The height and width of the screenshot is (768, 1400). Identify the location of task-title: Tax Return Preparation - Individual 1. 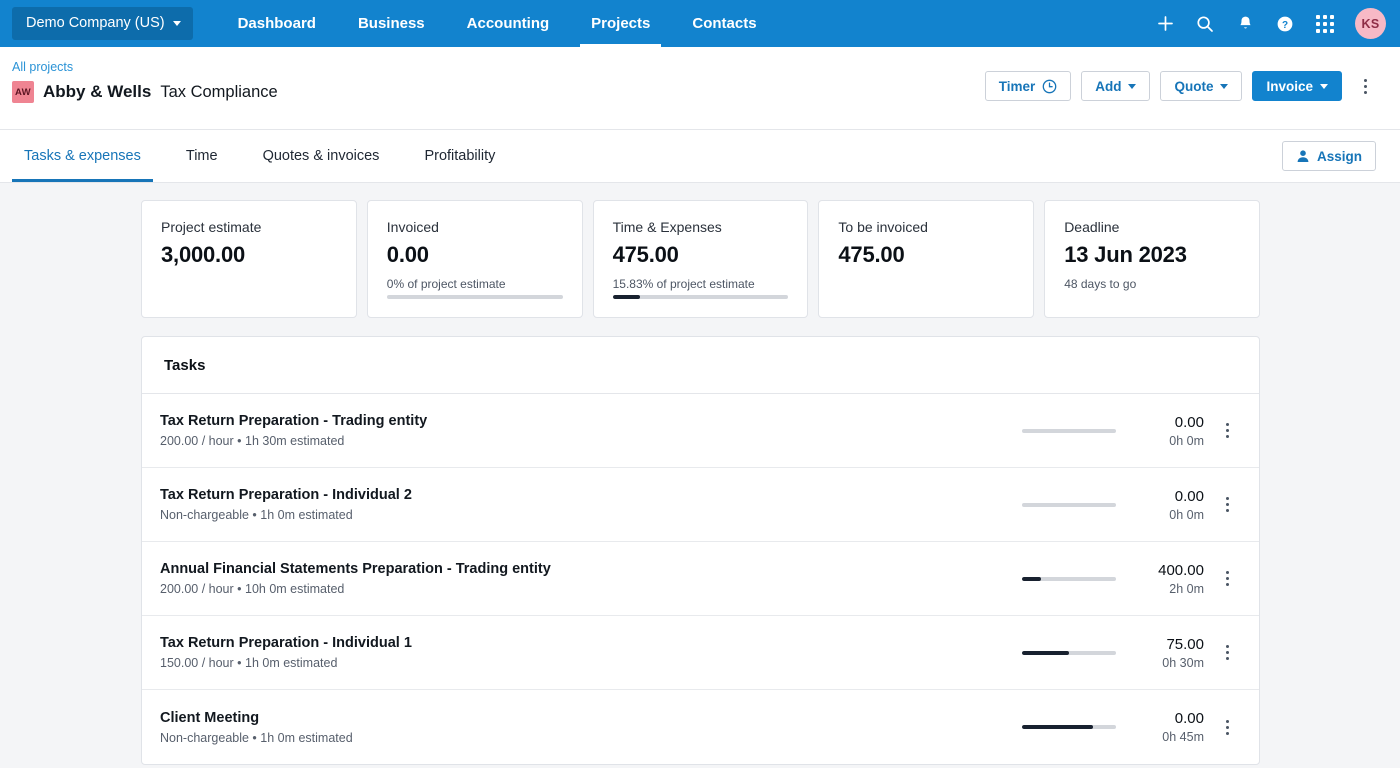
(286, 643).